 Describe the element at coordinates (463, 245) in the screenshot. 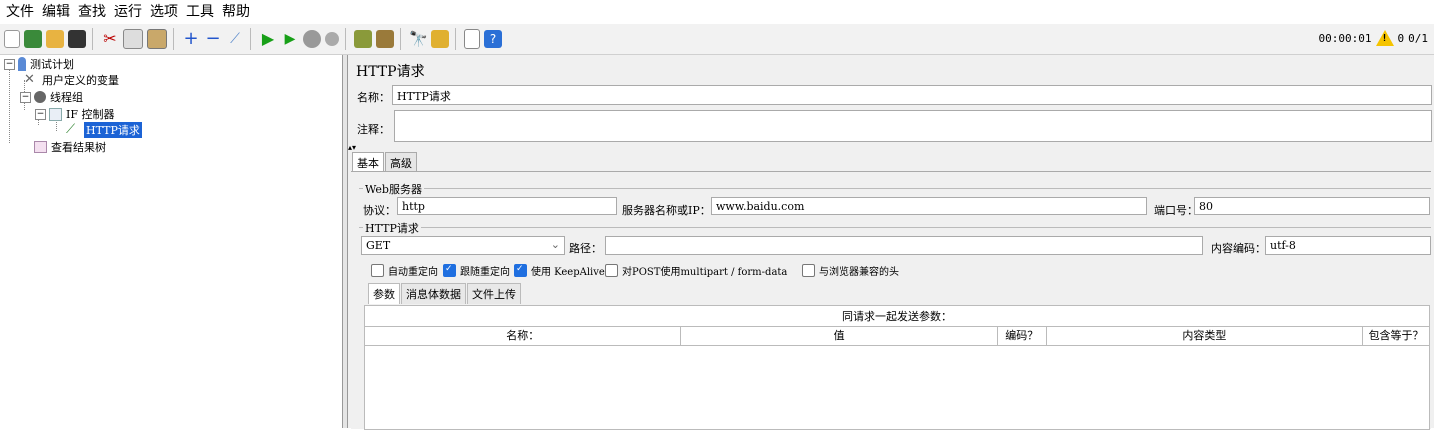

I see `method-select: GET ⌄` at that location.